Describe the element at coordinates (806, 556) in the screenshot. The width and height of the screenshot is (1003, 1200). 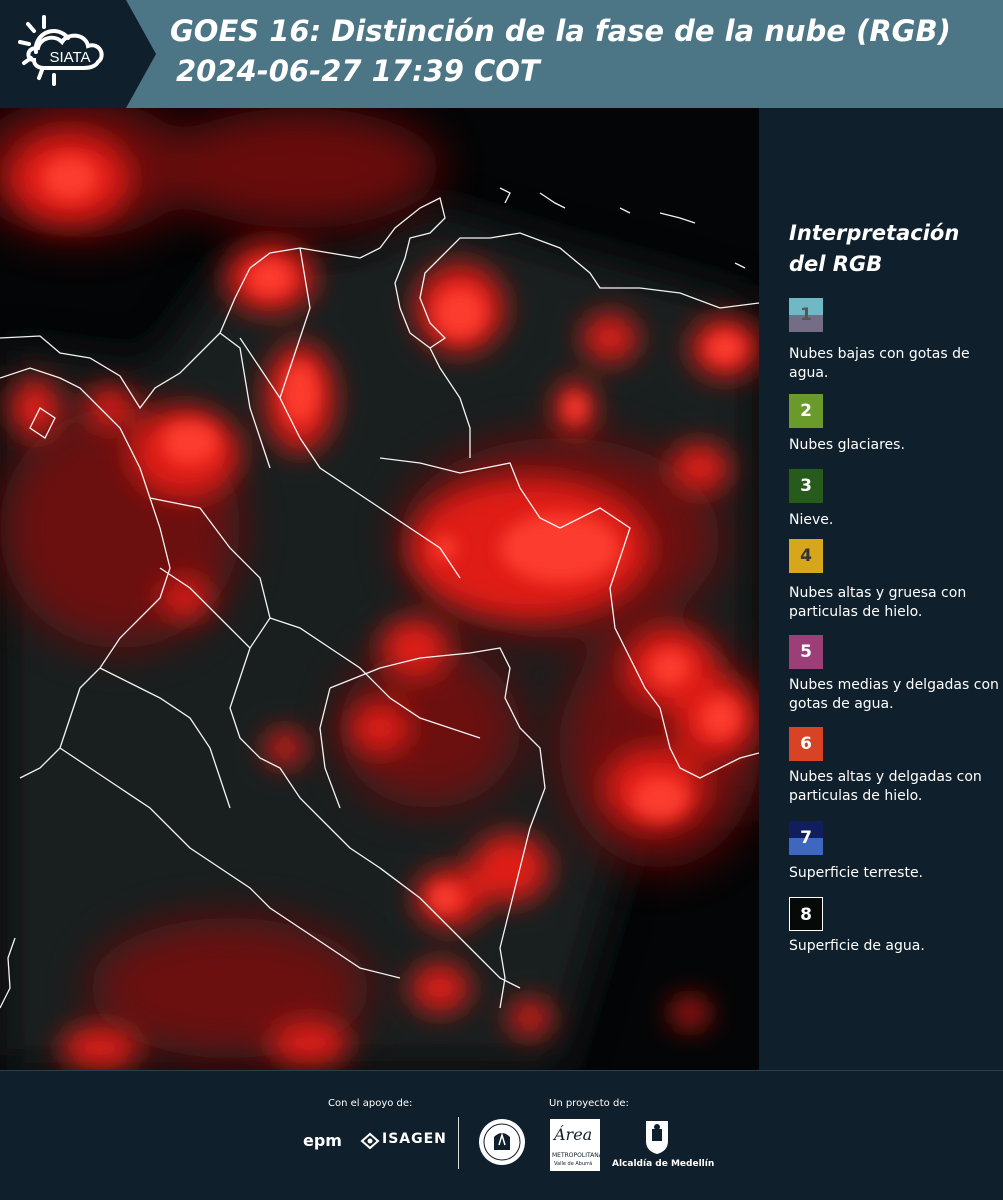
I see `legend-swatch-4: 4` at that location.